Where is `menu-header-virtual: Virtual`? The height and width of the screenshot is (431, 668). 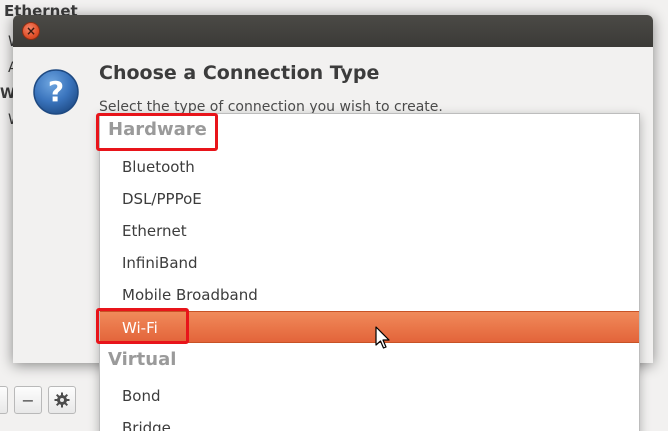 menu-header-virtual: Virtual is located at coordinates (142, 359).